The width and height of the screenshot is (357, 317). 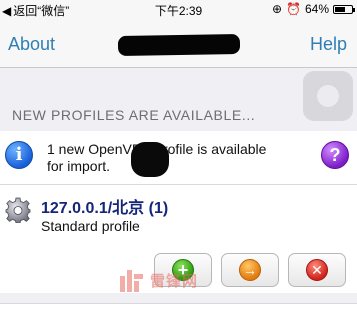 What do you see at coordinates (105, 208) in the screenshot?
I see `profile-name: 127.0.0.1/北京 (1)` at bounding box center [105, 208].